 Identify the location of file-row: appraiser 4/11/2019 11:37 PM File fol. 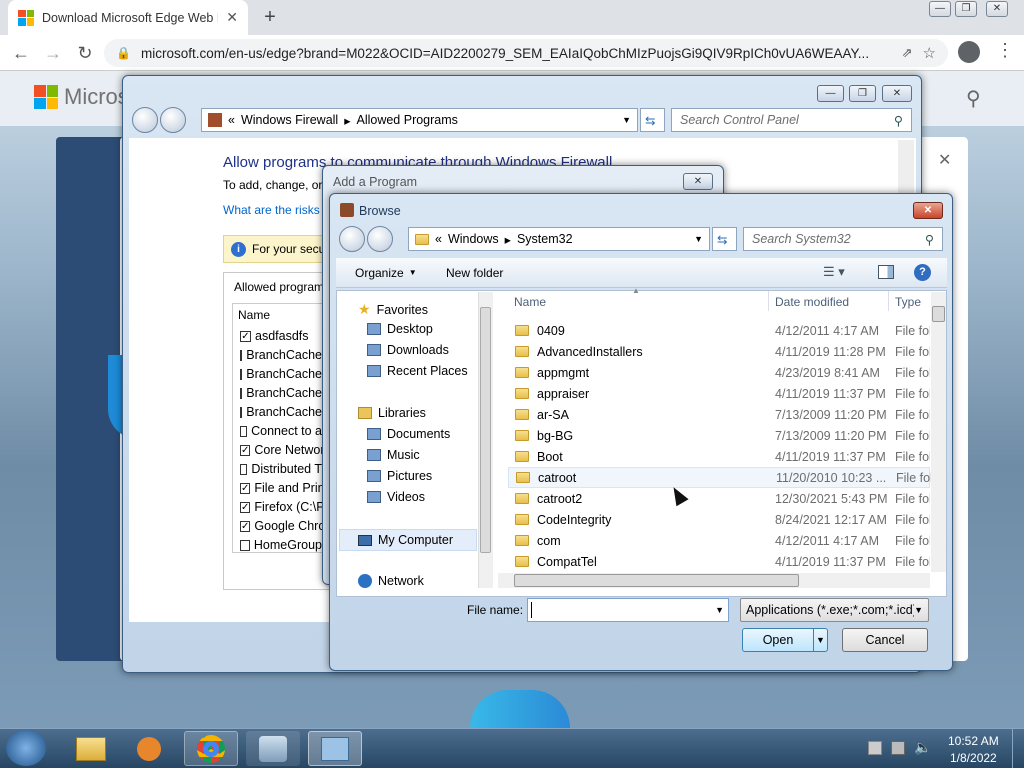
(719, 393).